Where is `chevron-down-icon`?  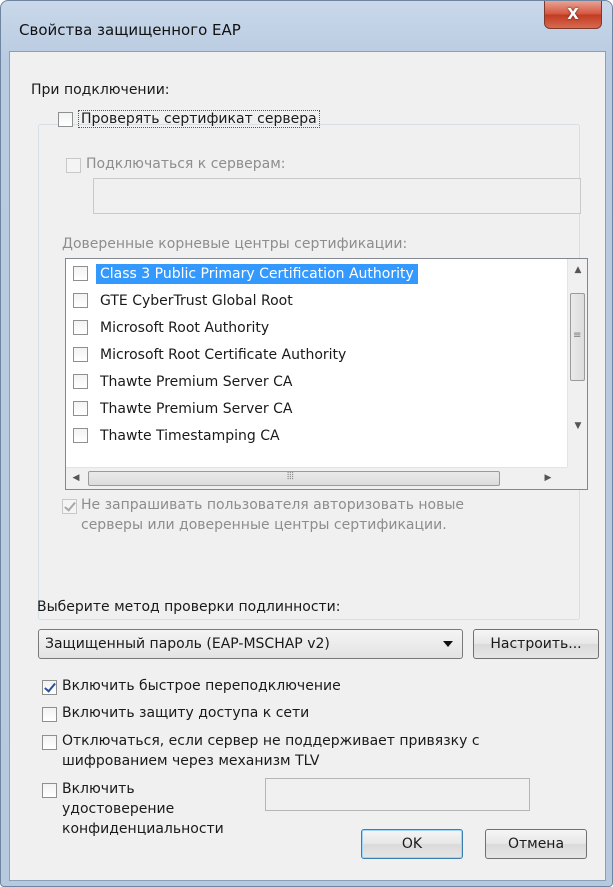 chevron-down-icon is located at coordinates (448, 644).